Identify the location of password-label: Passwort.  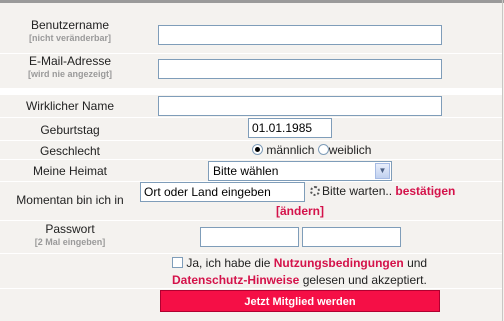
(70, 229).